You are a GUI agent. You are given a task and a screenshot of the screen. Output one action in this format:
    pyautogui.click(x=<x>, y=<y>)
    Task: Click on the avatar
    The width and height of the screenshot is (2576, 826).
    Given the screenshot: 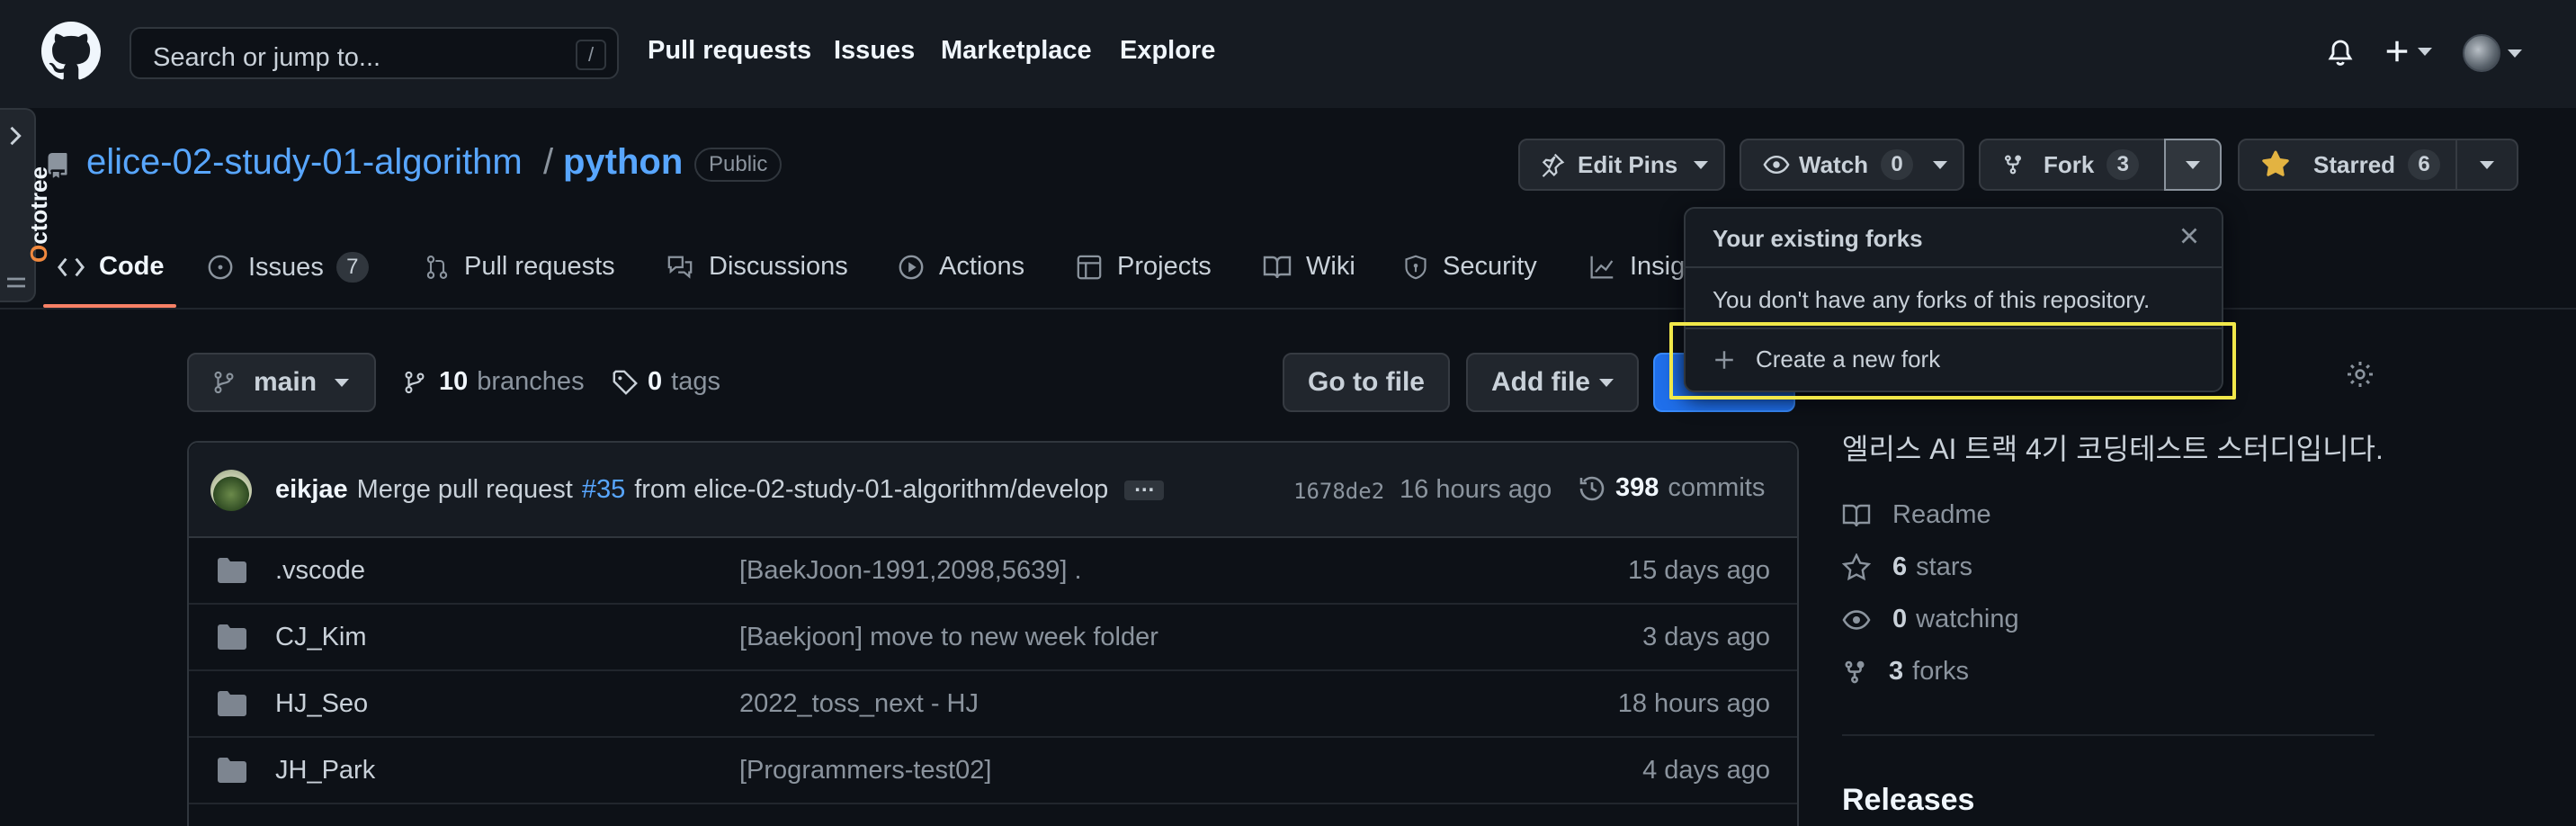 What is the action you would take?
    pyautogui.click(x=231, y=491)
    